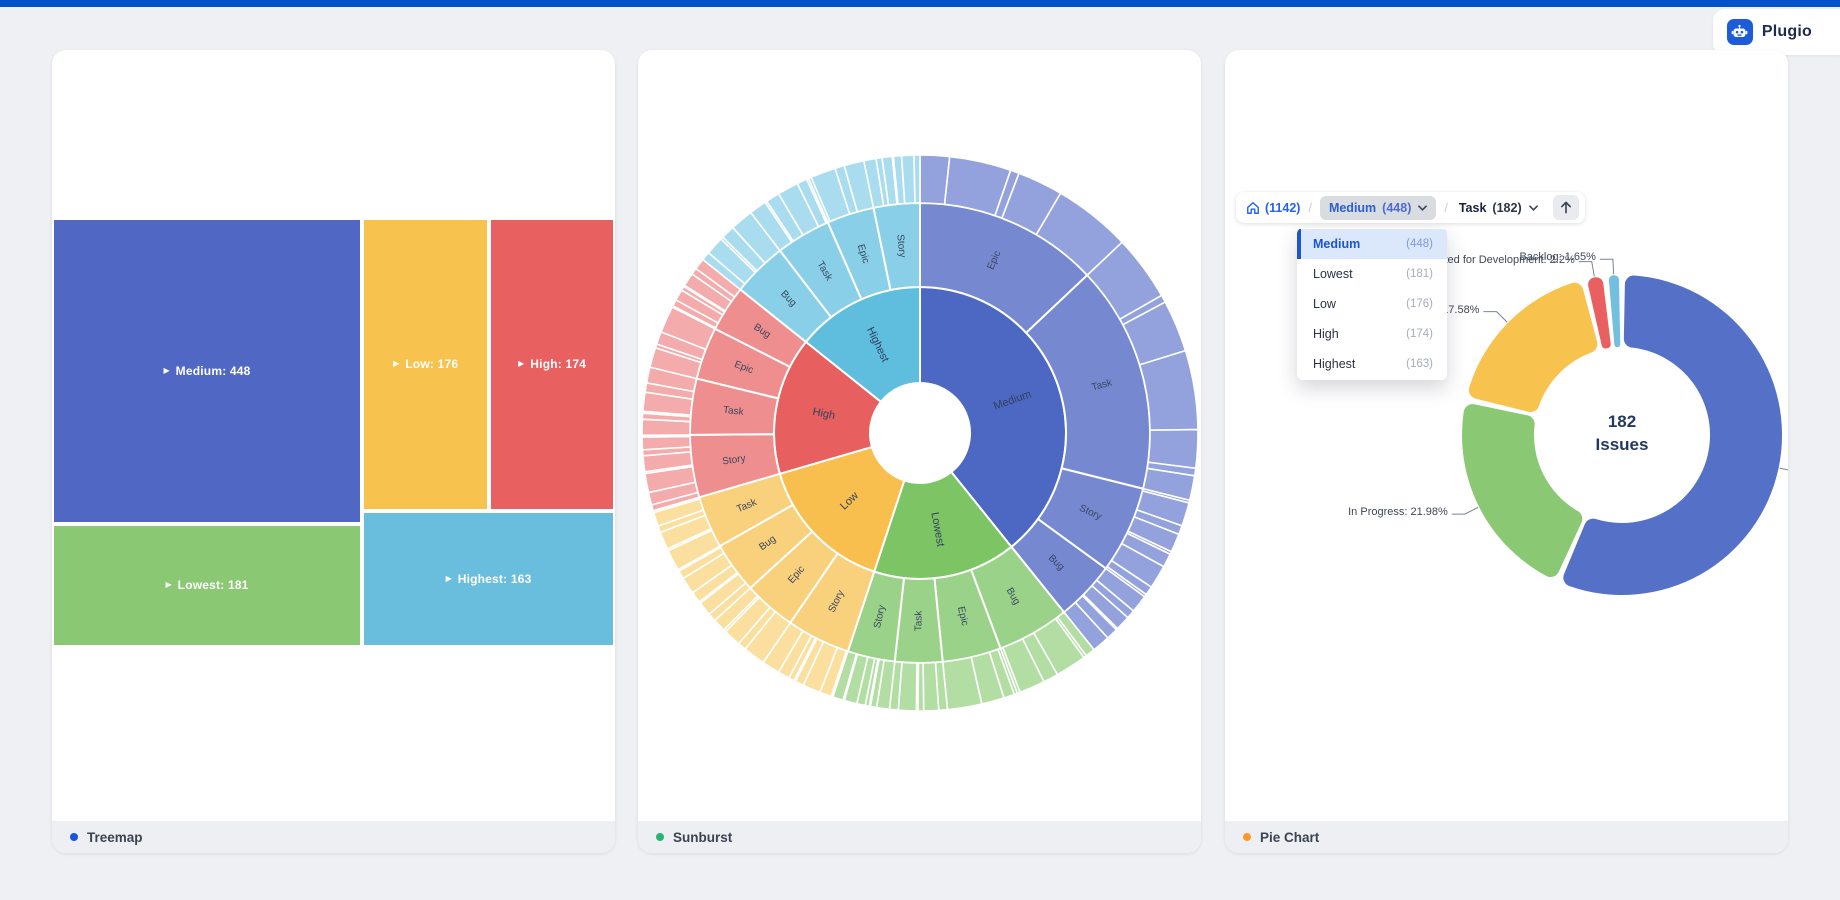 The height and width of the screenshot is (900, 1840). What do you see at coordinates (1378, 207) in the screenshot?
I see `breadcrumb-priority-dropdown-trigger: Medium (448)` at bounding box center [1378, 207].